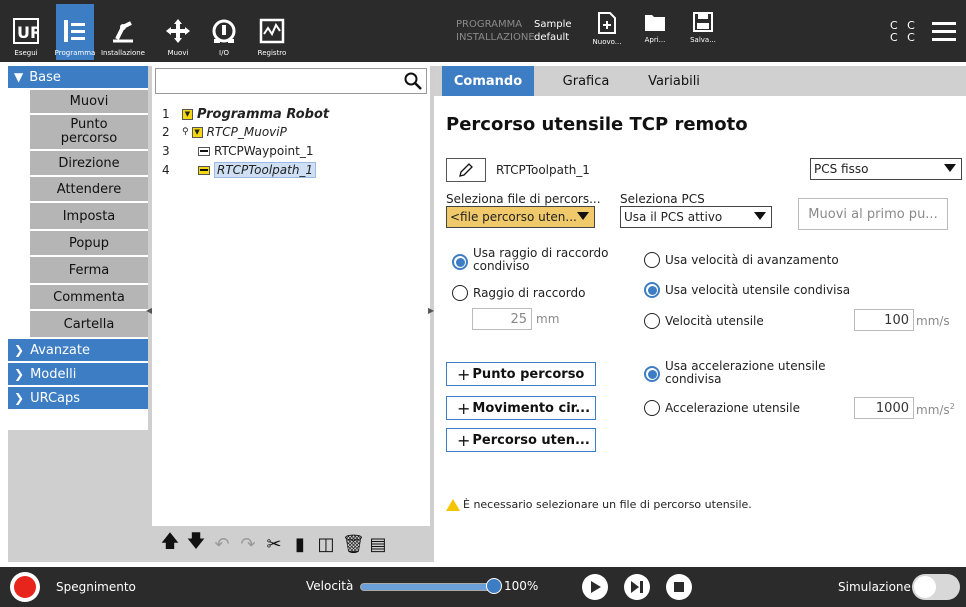 This screenshot has width=966, height=607. What do you see at coordinates (758, 290) in the screenshot?
I see `shared-tool-speed-label: Usa velocità utensile condivisa` at bounding box center [758, 290].